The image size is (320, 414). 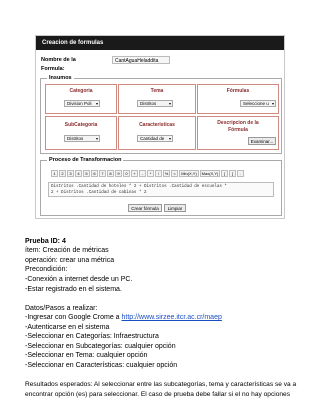 I want to click on doc-paso5: -Seleccionar en Tema: cualquier opción, so click(x=86, y=355).